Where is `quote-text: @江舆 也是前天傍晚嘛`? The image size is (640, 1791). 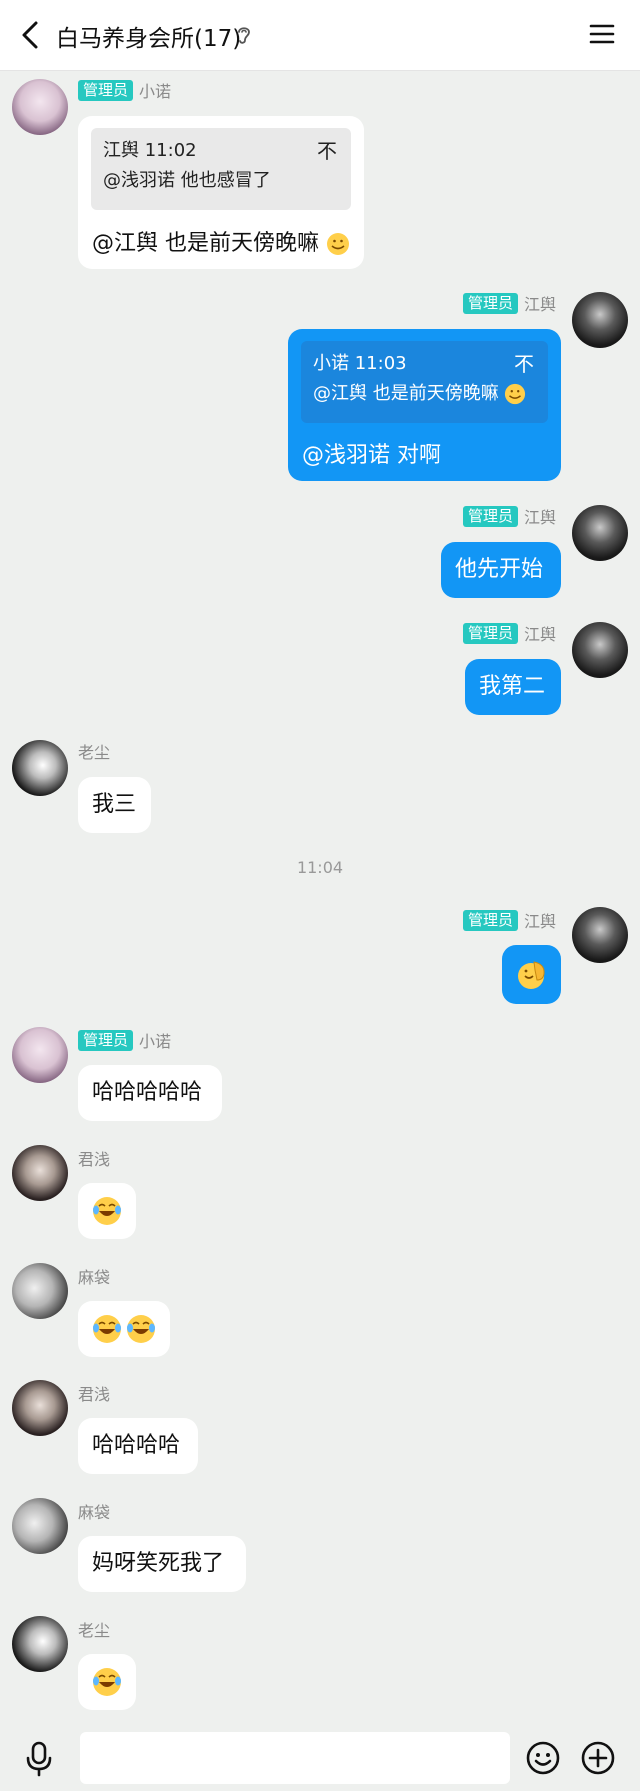 quote-text: @江舆 也是前天傍晚嘛 is located at coordinates (424, 394).